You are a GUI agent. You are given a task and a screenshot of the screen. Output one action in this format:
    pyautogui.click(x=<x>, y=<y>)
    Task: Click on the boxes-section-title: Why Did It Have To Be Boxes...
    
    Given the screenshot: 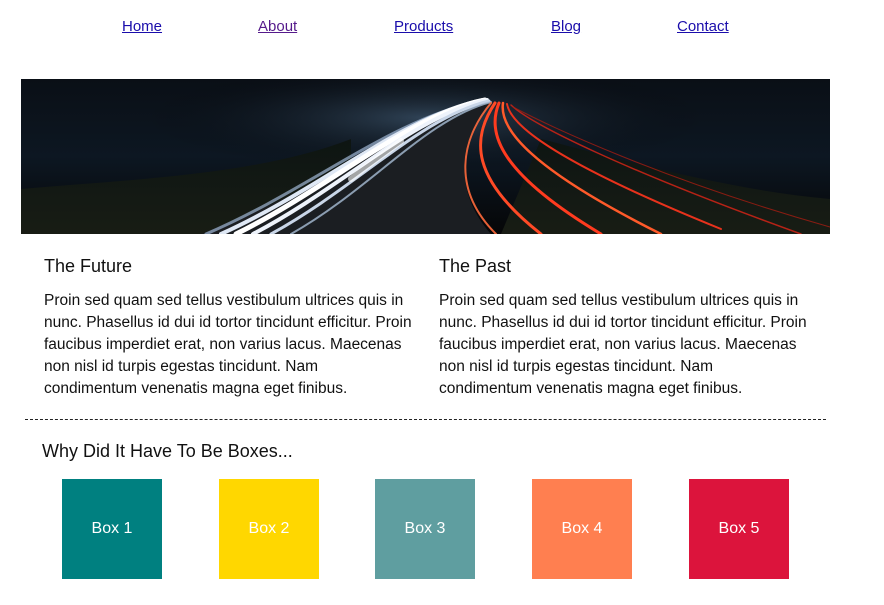 What is the action you would take?
    pyautogui.click(x=167, y=451)
    